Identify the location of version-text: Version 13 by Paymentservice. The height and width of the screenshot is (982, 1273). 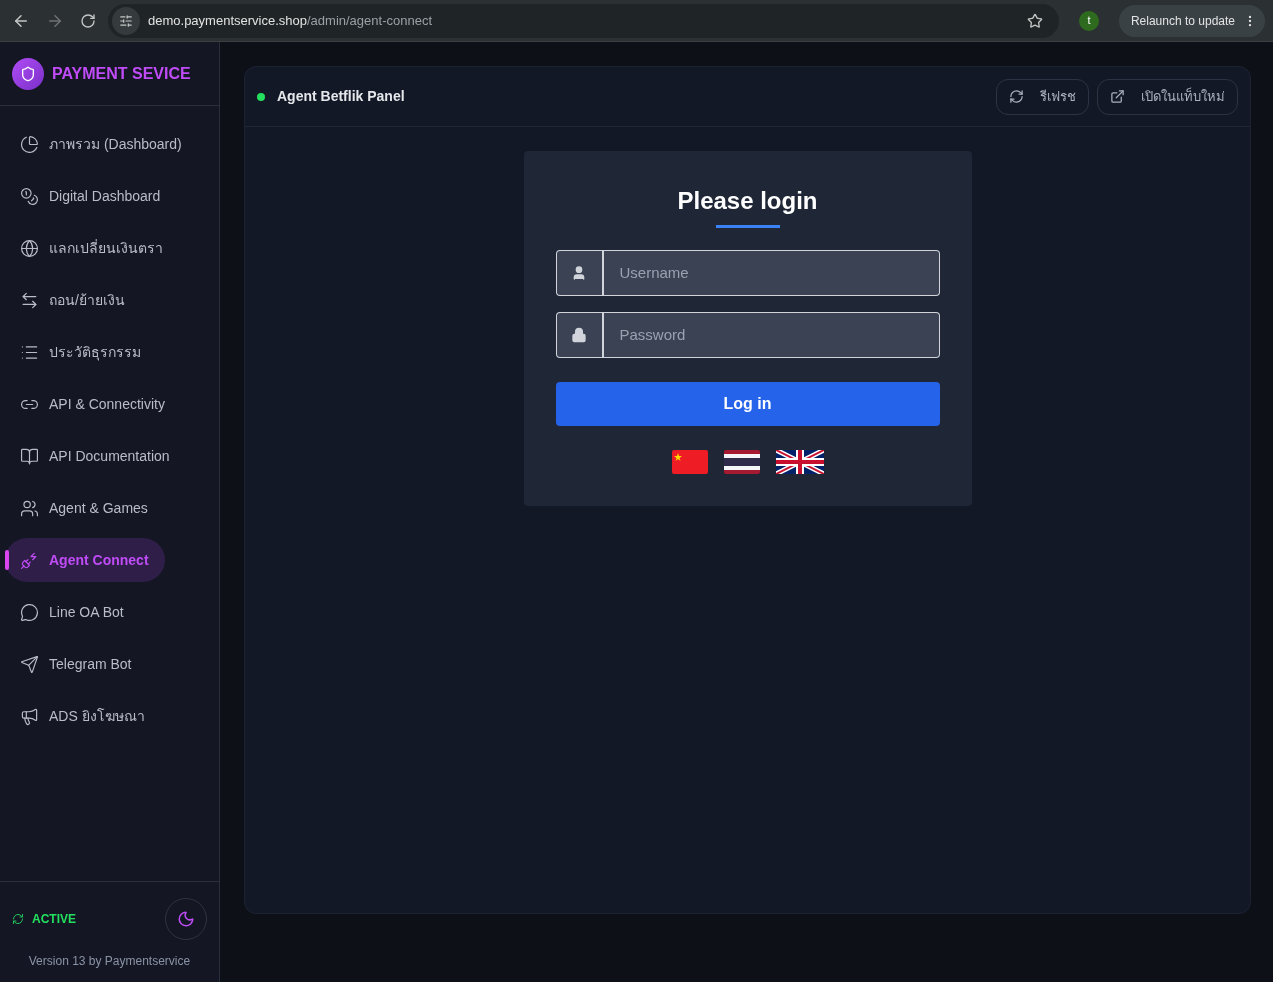
(109, 961).